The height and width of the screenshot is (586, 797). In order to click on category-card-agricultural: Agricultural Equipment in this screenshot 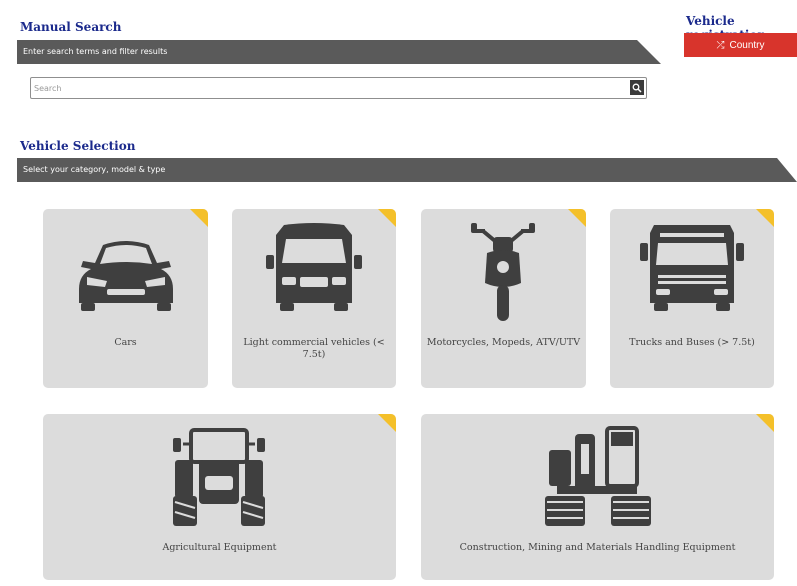, I will do `click(219, 497)`.